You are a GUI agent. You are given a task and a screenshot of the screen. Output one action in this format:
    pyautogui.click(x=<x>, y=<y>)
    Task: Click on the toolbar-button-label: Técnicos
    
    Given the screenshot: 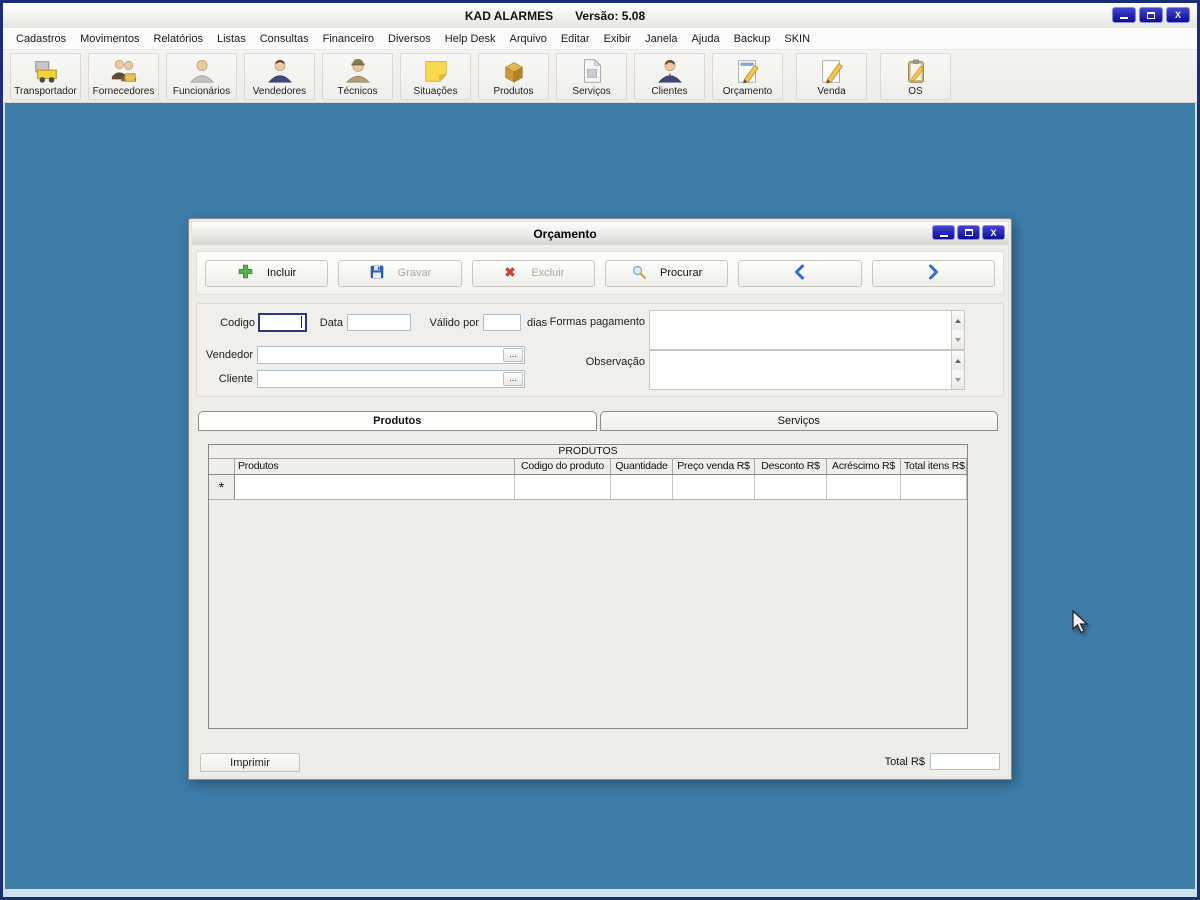 What is the action you would take?
    pyautogui.click(x=357, y=91)
    